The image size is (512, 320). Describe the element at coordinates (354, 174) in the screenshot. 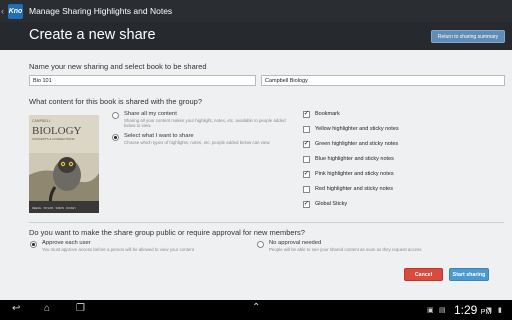

I see `checklist-label: Pink highlighter and sticky notes` at that location.